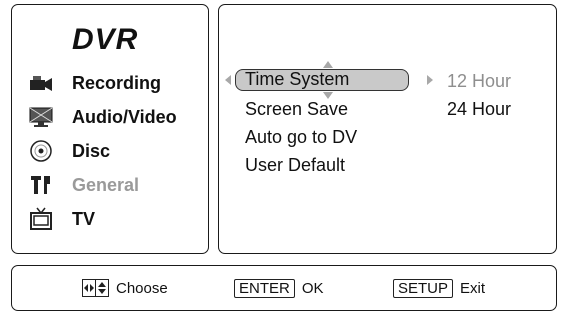  What do you see at coordinates (41, 151) in the screenshot?
I see `disc-icon` at bounding box center [41, 151].